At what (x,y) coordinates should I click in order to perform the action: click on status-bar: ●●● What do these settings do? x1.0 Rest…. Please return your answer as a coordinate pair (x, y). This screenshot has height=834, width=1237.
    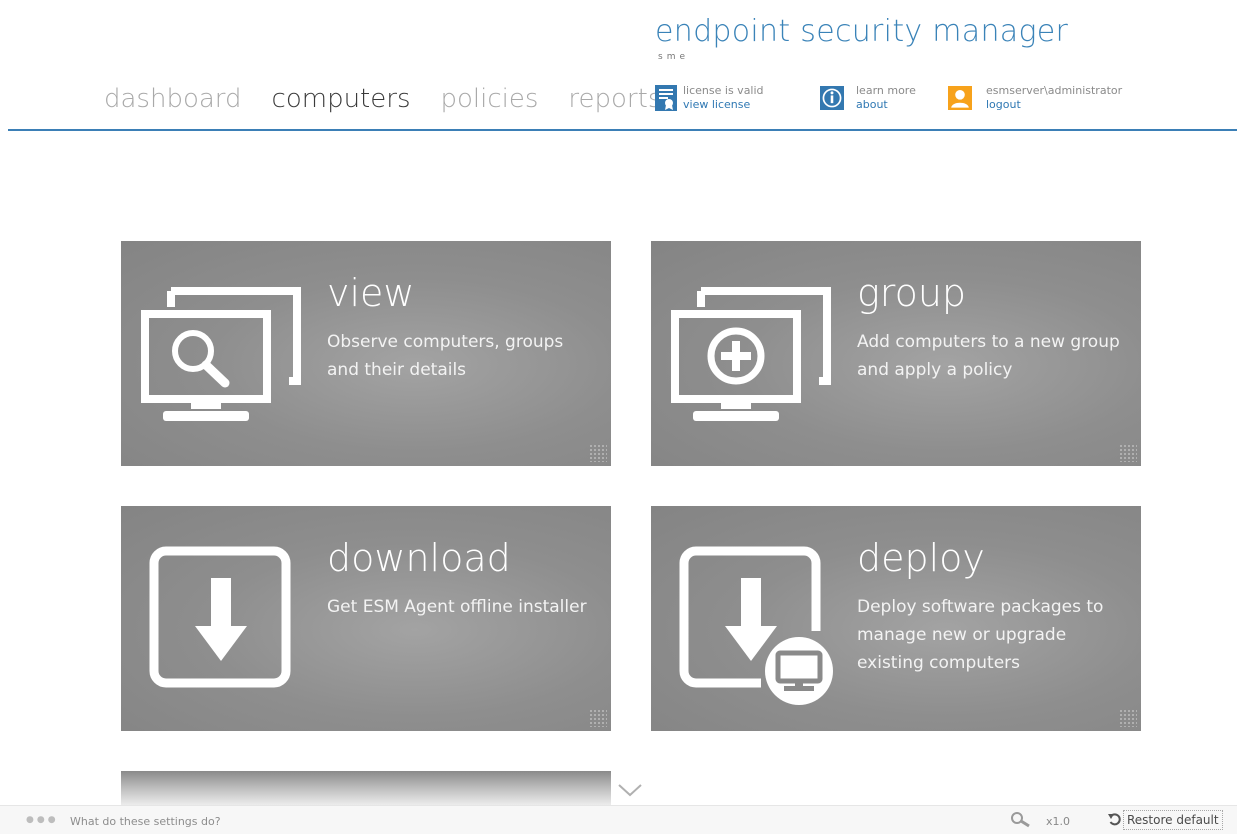
    Looking at the image, I should click on (618, 819).